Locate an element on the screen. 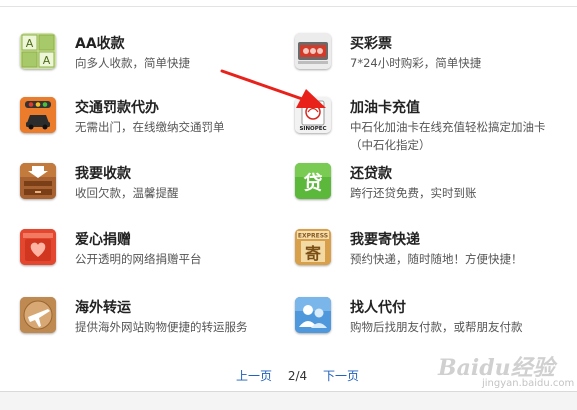  bottom-bar is located at coordinates (288, 401).